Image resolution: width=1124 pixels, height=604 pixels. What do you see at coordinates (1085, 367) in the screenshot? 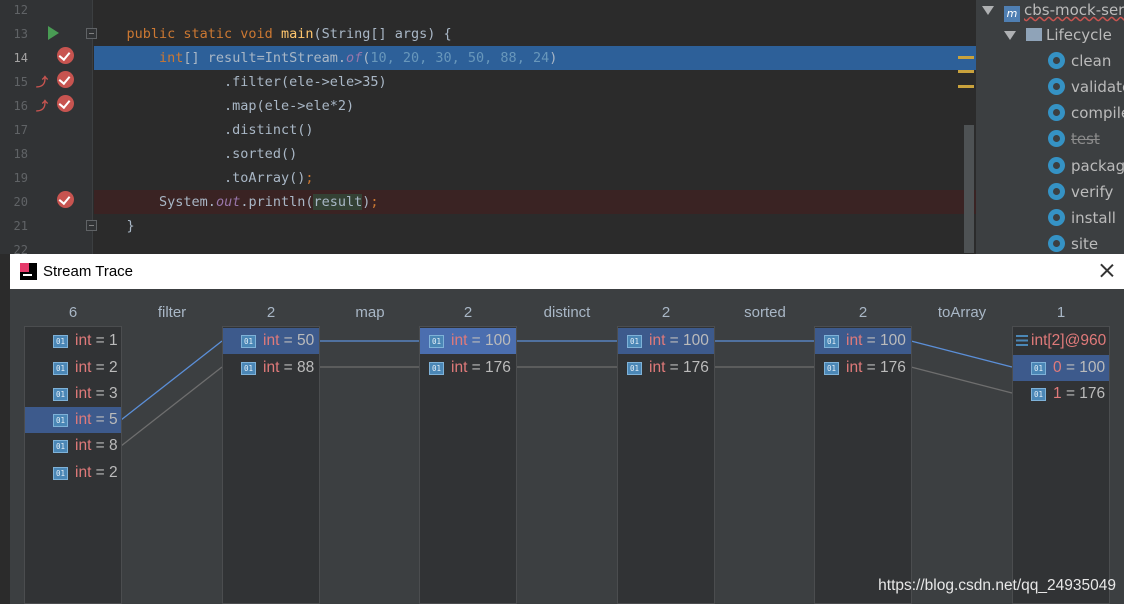
I see `array-value: = 100` at bounding box center [1085, 367].